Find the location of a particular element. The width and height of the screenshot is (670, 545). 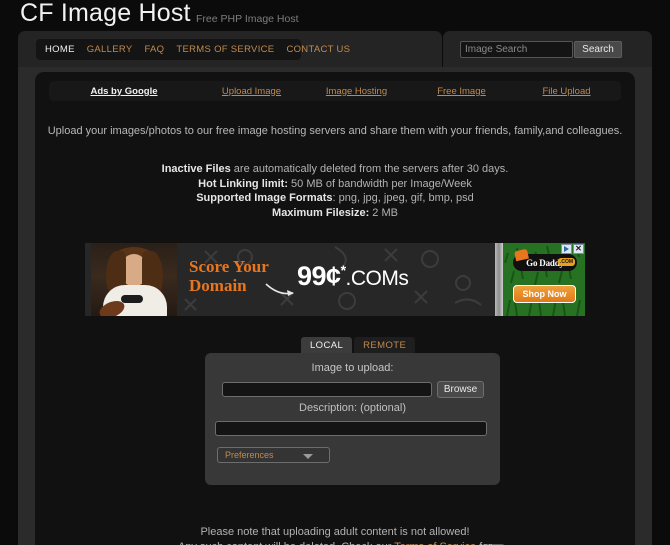

site-title: CF Image Host is located at coordinates (105, 13).